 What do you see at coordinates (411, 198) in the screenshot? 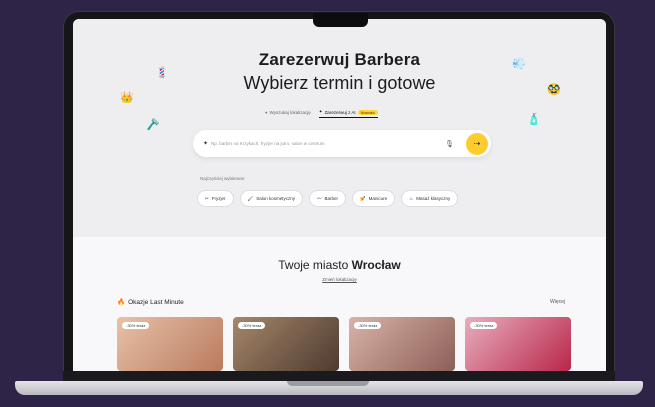
I see `massage-icon: ♨` at bounding box center [411, 198].